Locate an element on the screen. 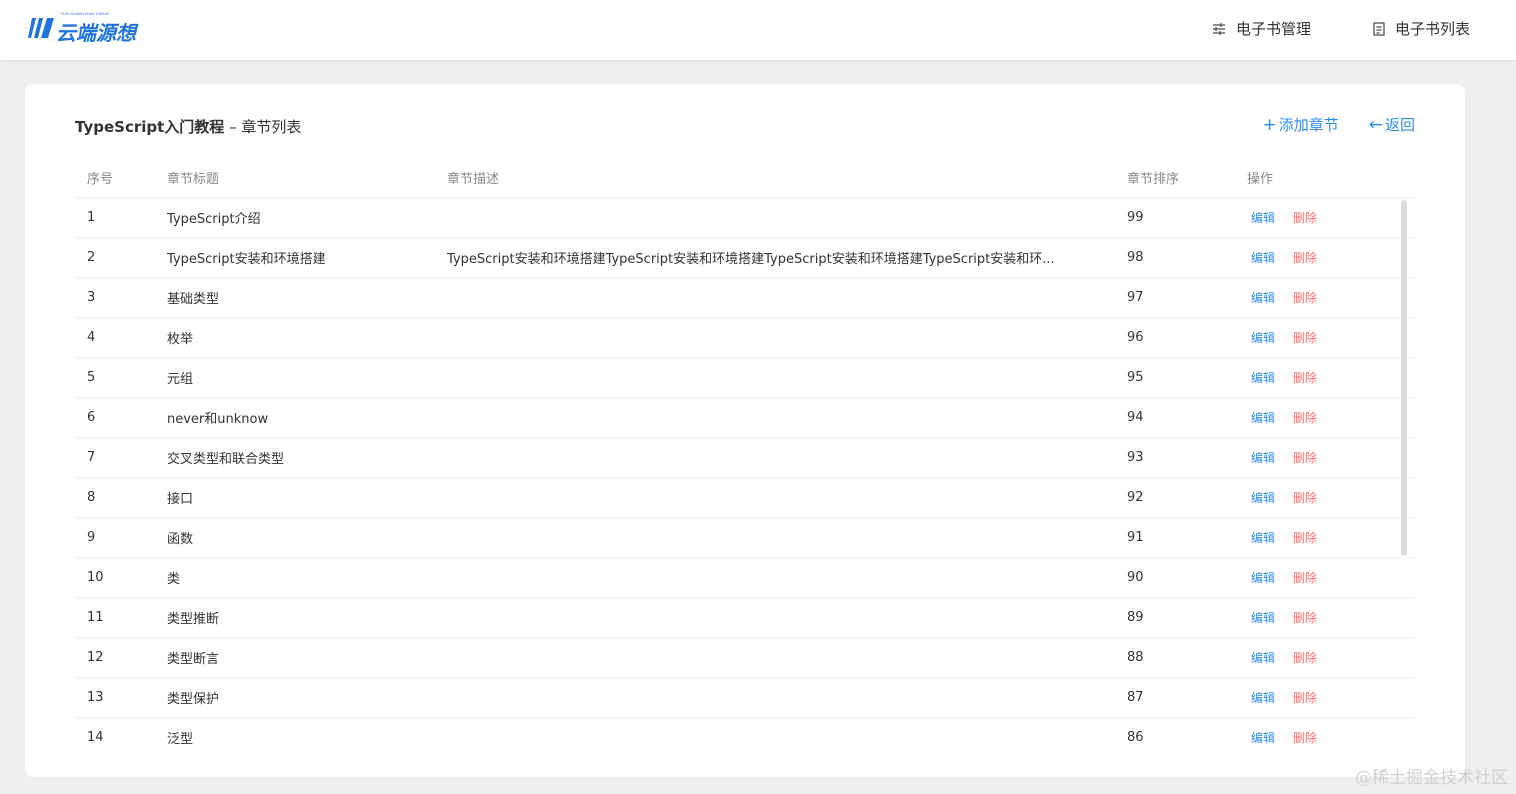 Image resolution: width=1516 pixels, height=794 pixels. logo-subtitle: YUN DUANYUAN XIANG is located at coordinates (85, 13).